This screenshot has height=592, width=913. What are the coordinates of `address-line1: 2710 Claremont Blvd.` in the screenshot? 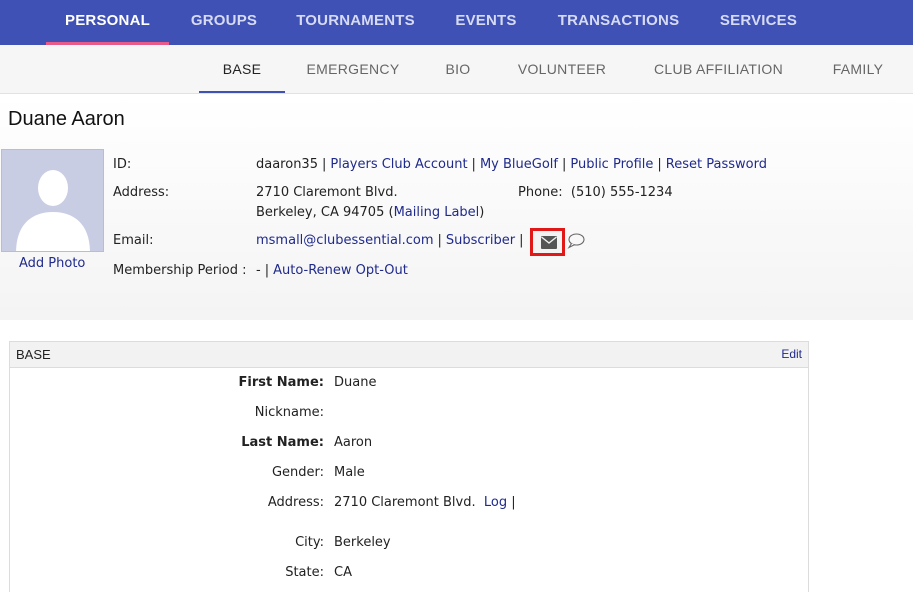 It's located at (327, 192).